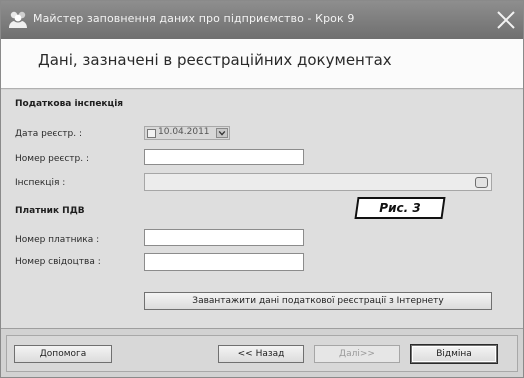 The image size is (524, 378). What do you see at coordinates (318, 182) in the screenshot?
I see `inspection-field` at bounding box center [318, 182].